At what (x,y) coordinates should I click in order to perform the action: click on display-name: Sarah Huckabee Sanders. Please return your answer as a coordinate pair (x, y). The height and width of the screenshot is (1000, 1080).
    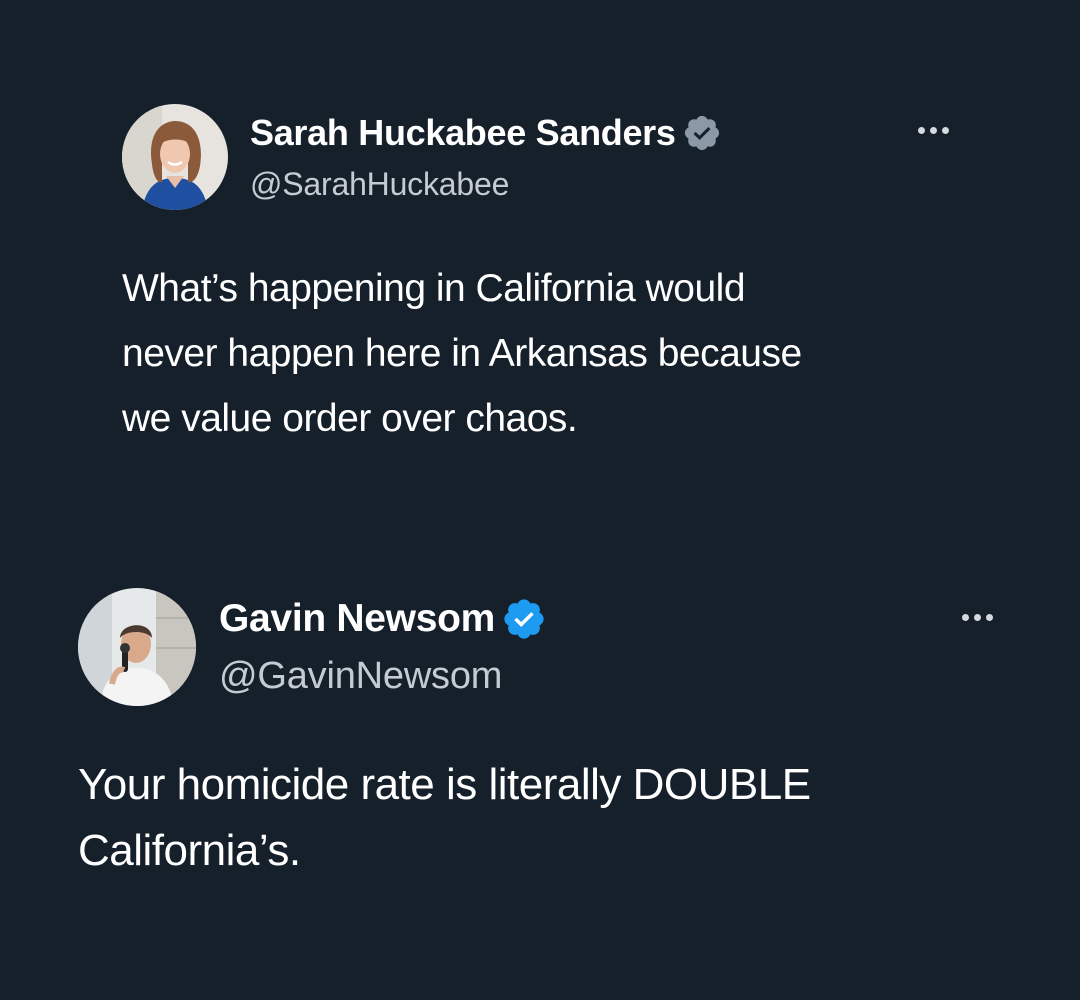
    Looking at the image, I should click on (463, 133).